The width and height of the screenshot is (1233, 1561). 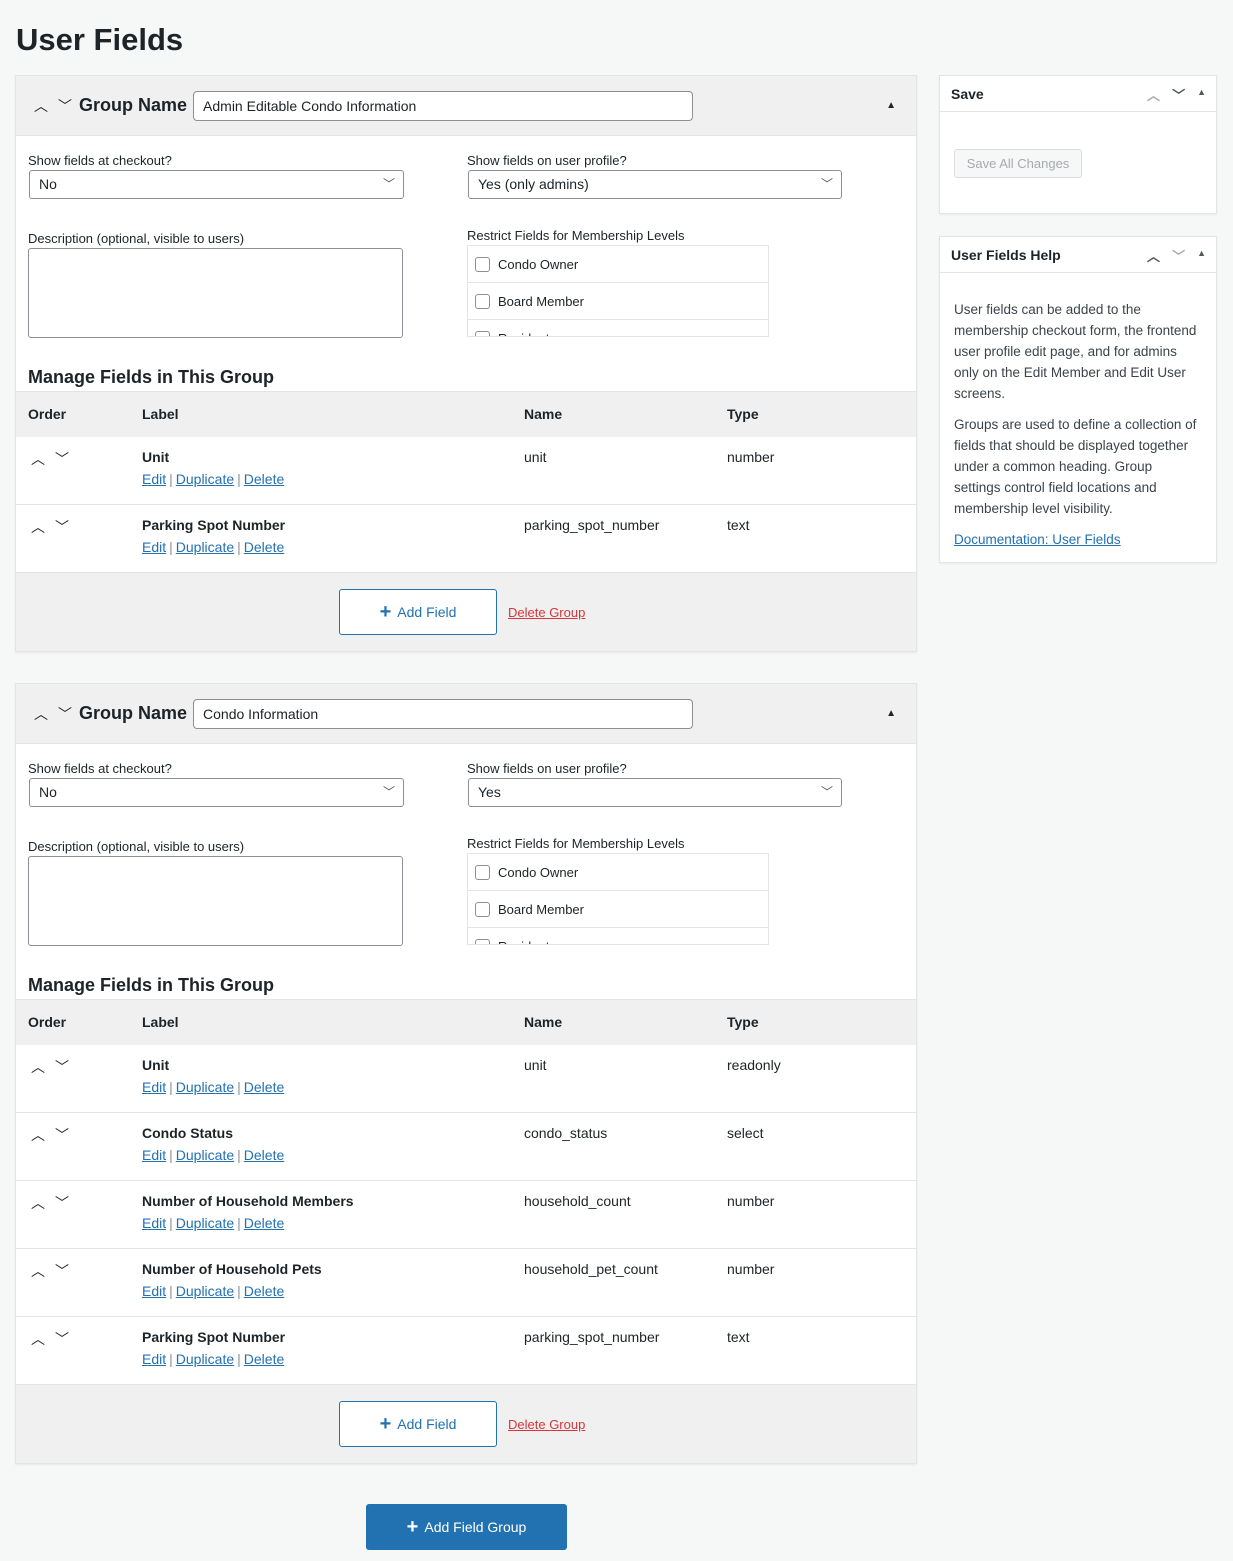 I want to click on help-box-title: User Fields Help, so click(x=1006, y=254).